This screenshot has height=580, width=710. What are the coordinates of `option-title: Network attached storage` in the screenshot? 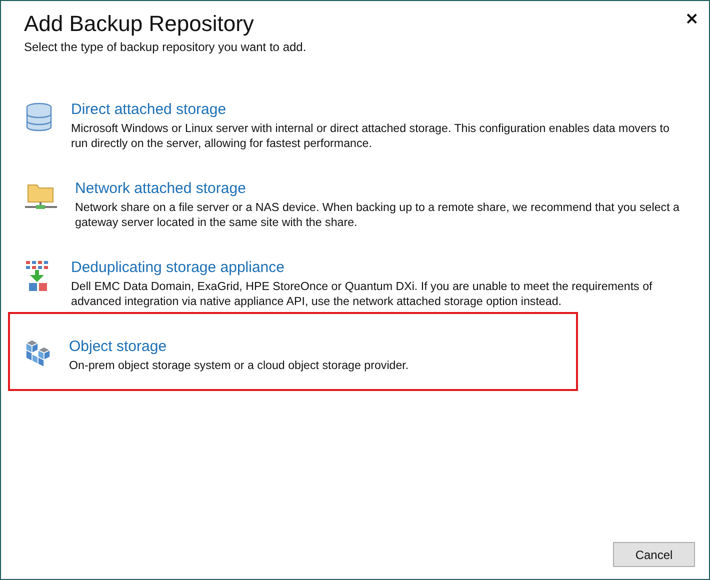 It's located at (160, 188).